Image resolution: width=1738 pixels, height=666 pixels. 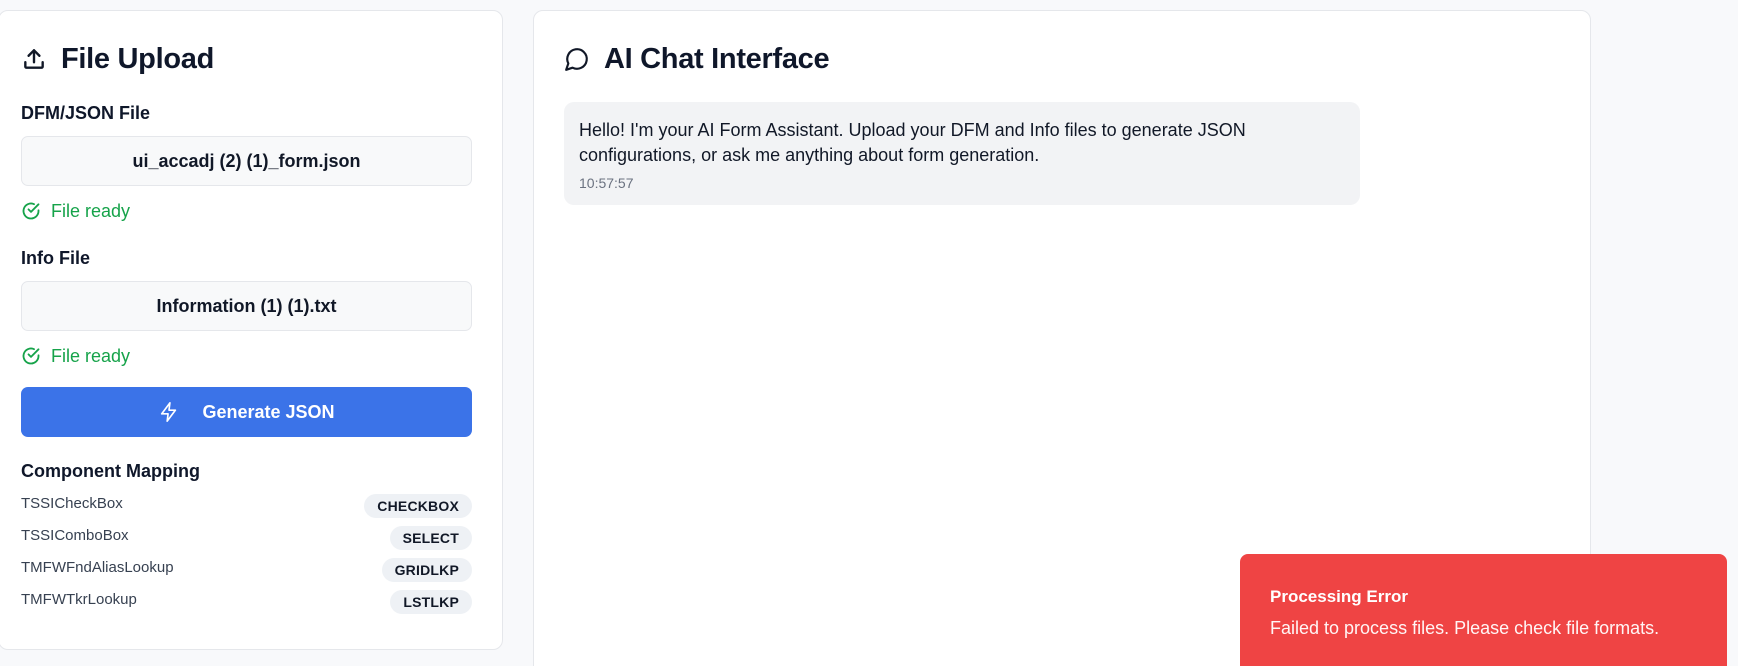 I want to click on mapping-component-name: TMFWFndAliasLookup, so click(x=97, y=567).